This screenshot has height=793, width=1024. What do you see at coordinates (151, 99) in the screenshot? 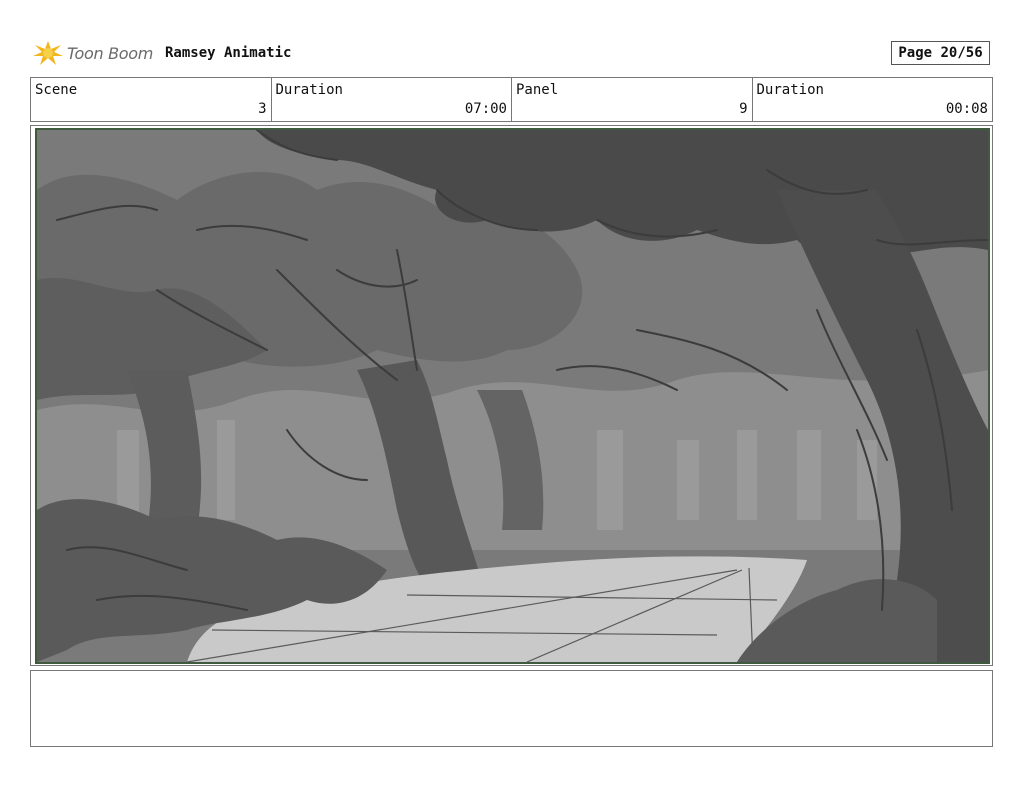
I see `scene-cell: Scene 3` at bounding box center [151, 99].